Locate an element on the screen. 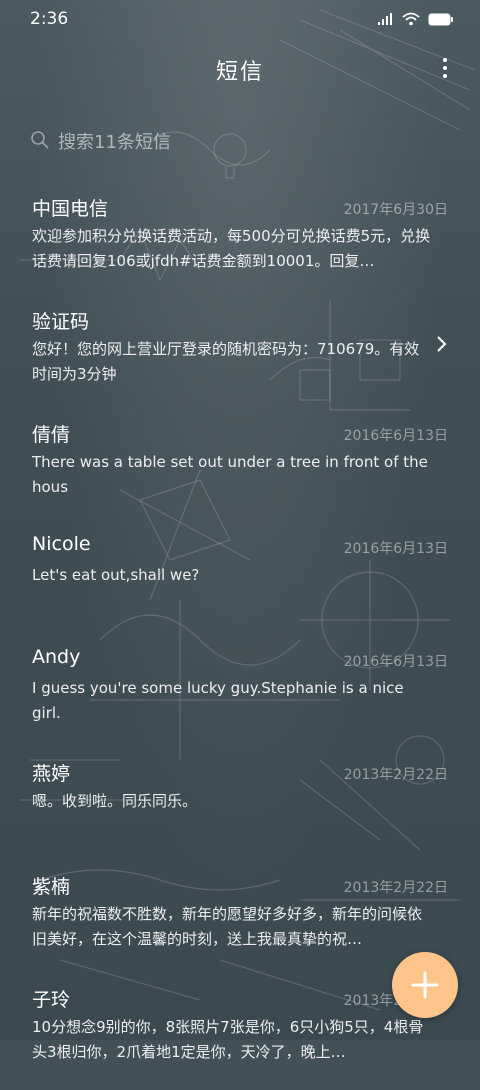 This screenshot has width=480, height=1090. contact-name: 验证码 is located at coordinates (61, 322).